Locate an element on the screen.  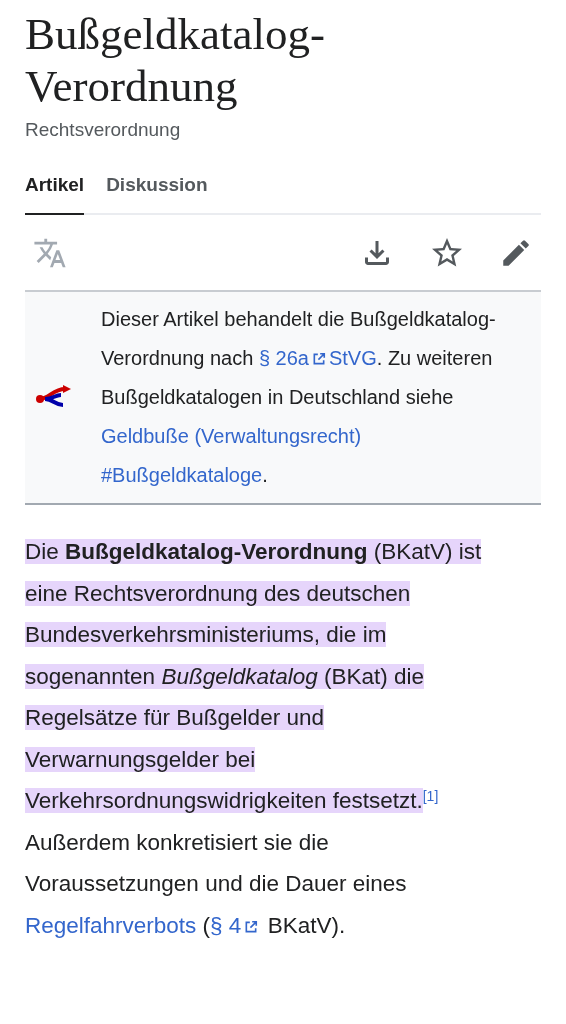
external-link: § 26a is located at coordinates (293, 358).